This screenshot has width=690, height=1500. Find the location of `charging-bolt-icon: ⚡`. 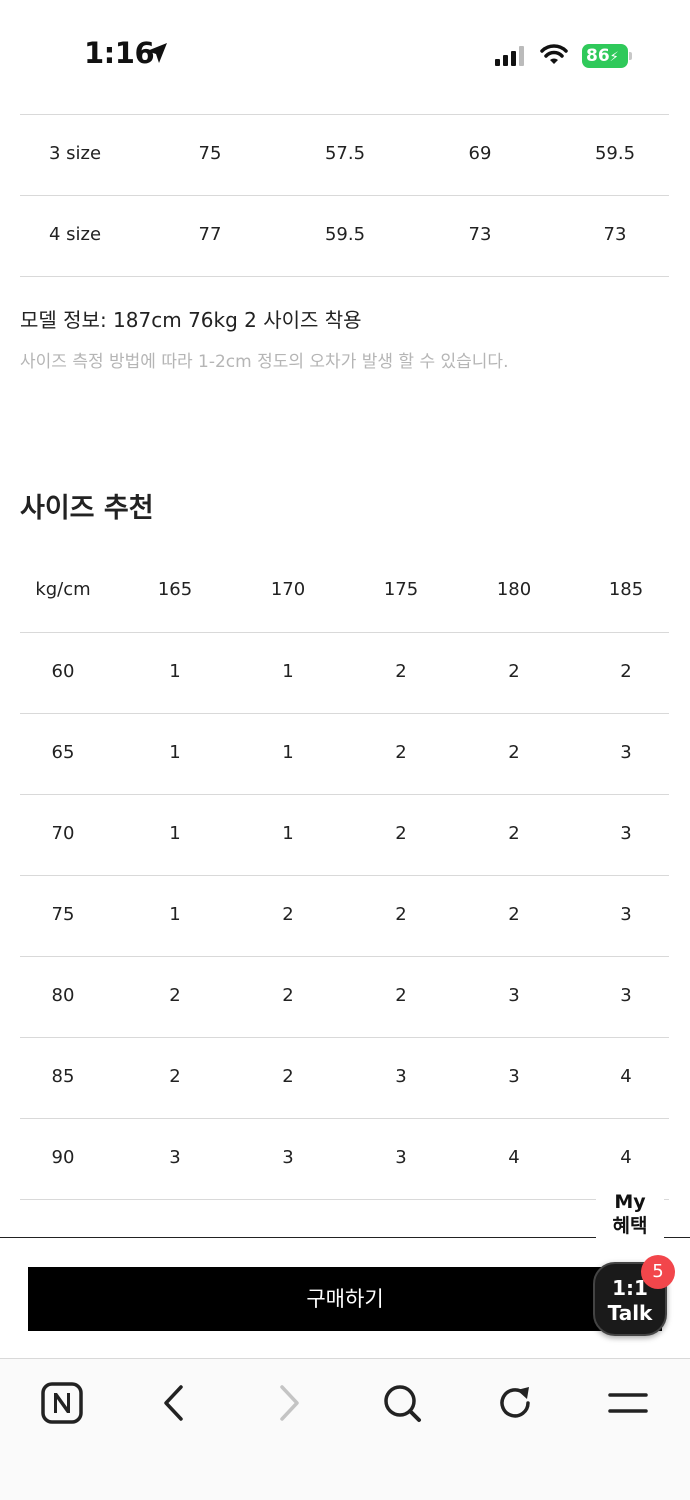

charging-bolt-icon: ⚡ is located at coordinates (614, 57).